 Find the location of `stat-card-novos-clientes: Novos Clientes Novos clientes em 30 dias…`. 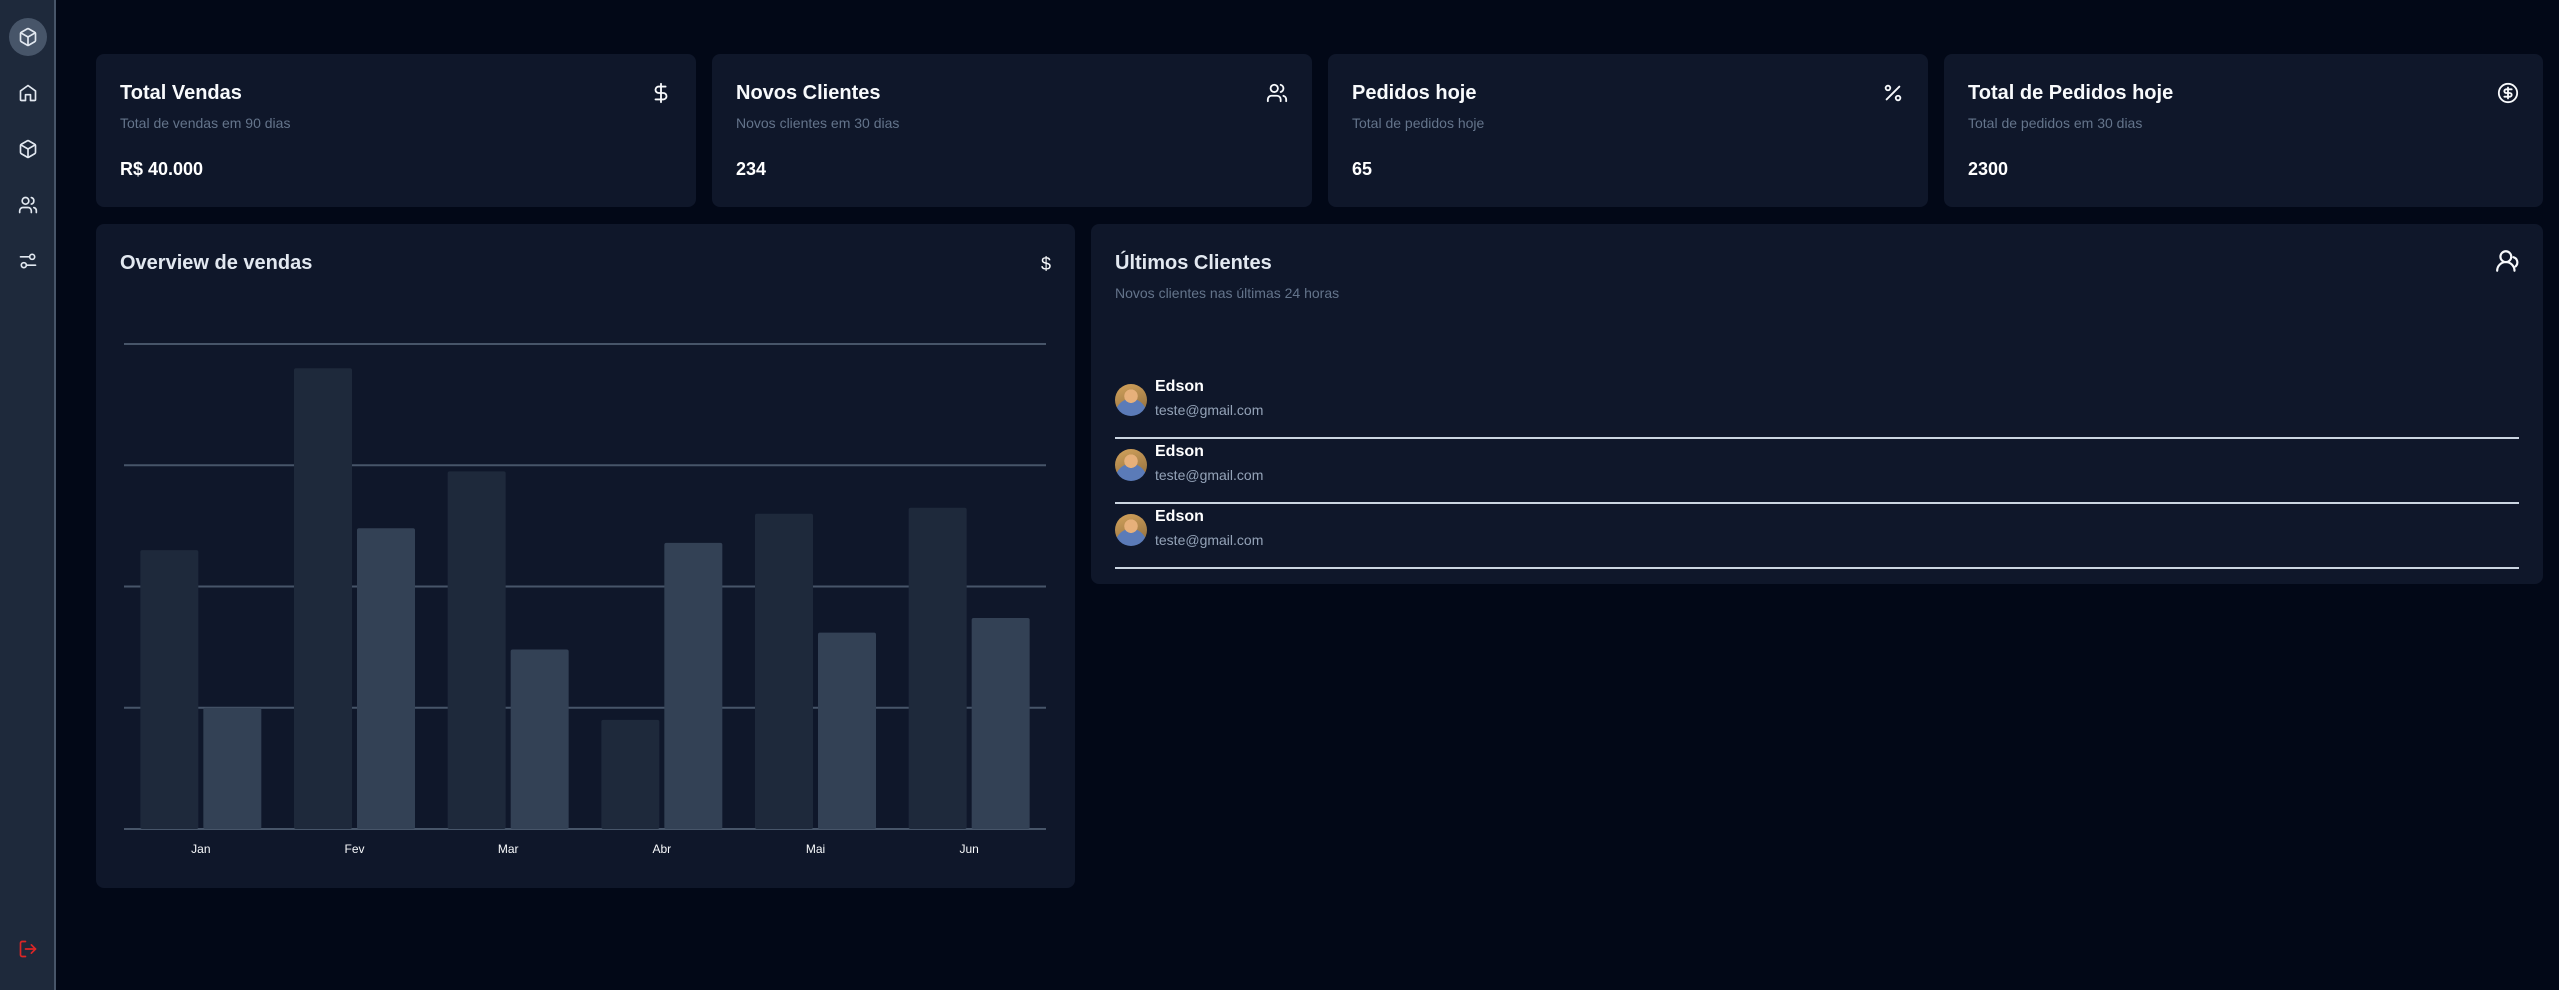

stat-card-novos-clientes: Novos Clientes Novos clientes em 30 dias… is located at coordinates (1012, 130).